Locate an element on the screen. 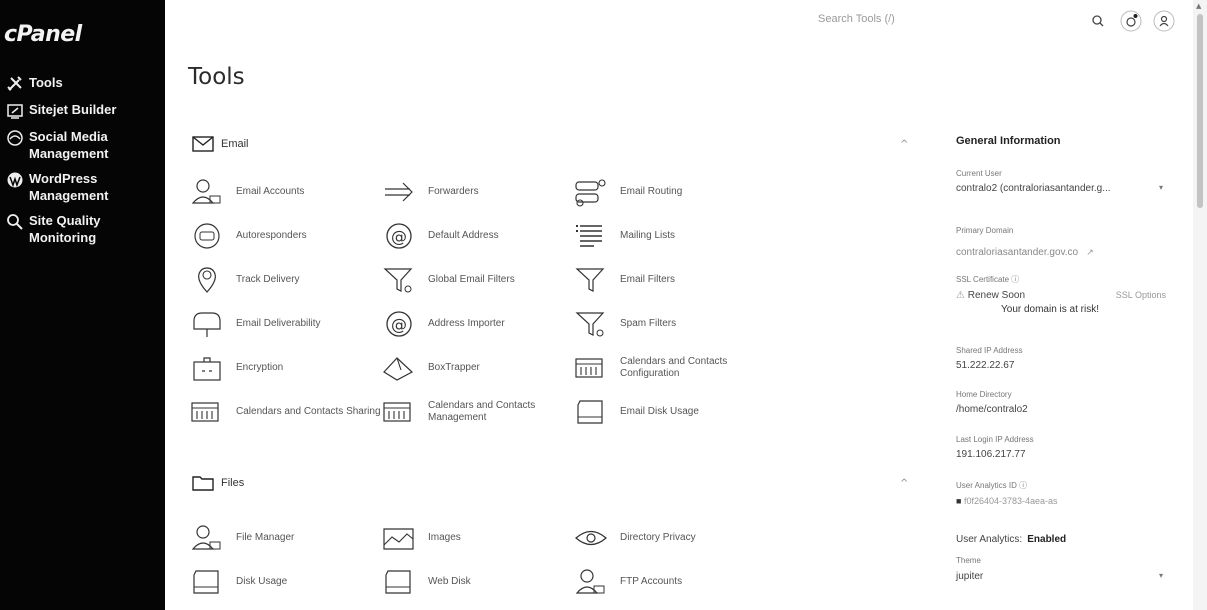  tool-forwarders: Forwarders is located at coordinates (478, 192).